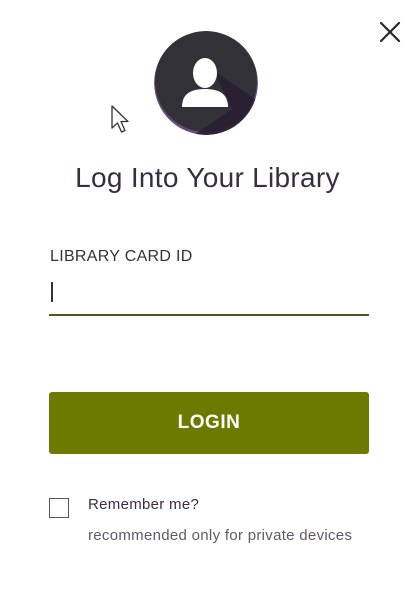  Describe the element at coordinates (121, 256) in the screenshot. I see `library-card-id-label: LIBRARY CARD ID` at that location.